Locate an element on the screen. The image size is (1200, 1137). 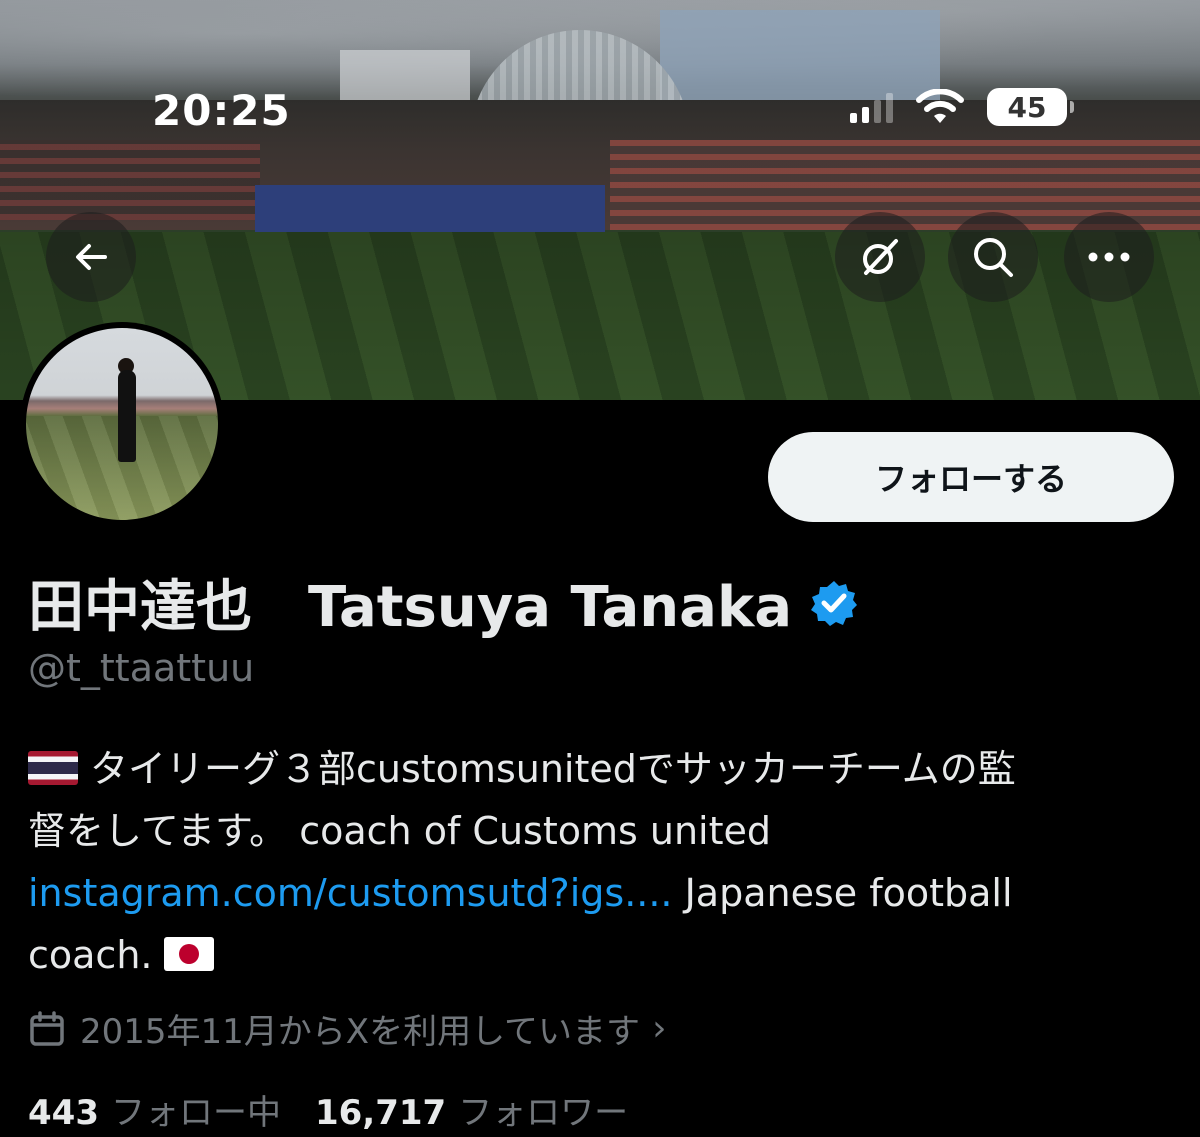
bio-line-1: タイリーグ３部customsunitedでサッカーチームの監 is located at coordinates (603, 769).